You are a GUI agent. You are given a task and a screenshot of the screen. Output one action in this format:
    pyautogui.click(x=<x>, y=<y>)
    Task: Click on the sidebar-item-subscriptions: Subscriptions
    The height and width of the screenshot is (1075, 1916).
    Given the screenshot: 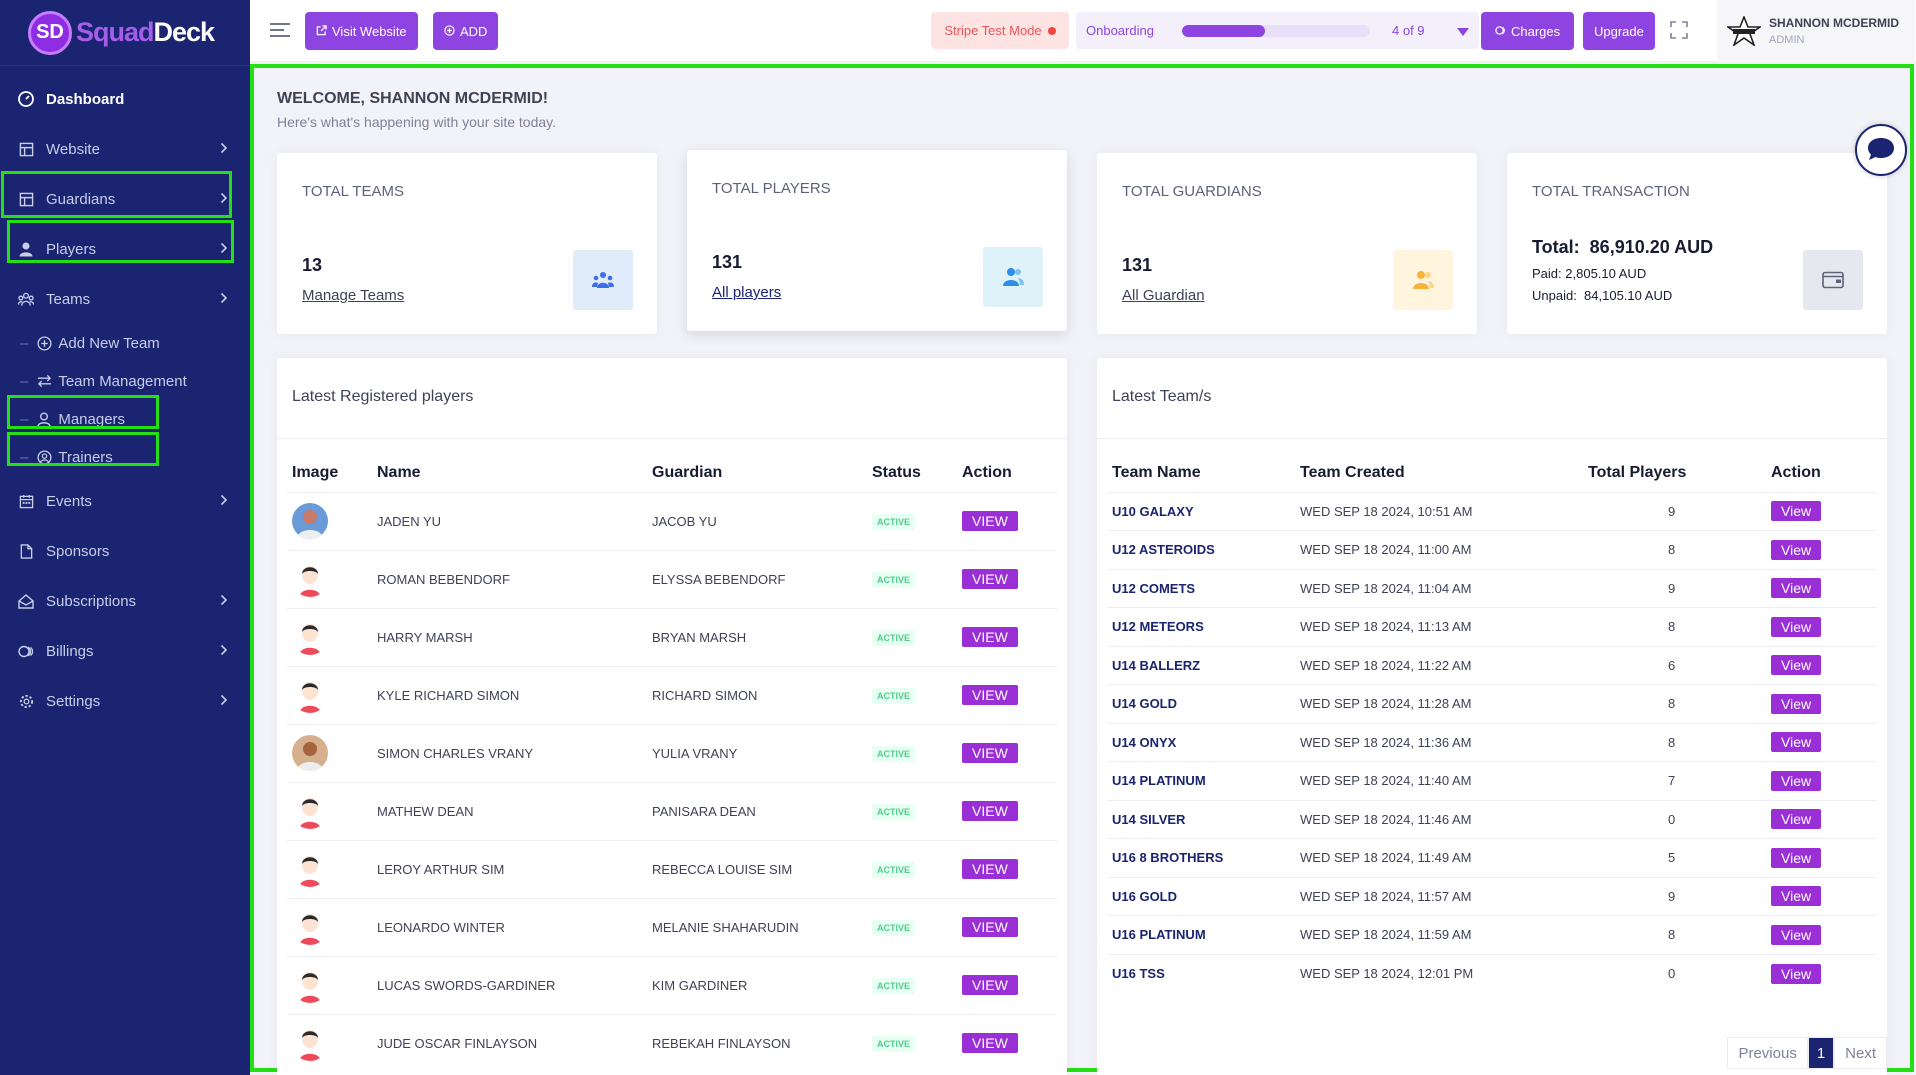 What is the action you would take?
    pyautogui.click(x=125, y=601)
    